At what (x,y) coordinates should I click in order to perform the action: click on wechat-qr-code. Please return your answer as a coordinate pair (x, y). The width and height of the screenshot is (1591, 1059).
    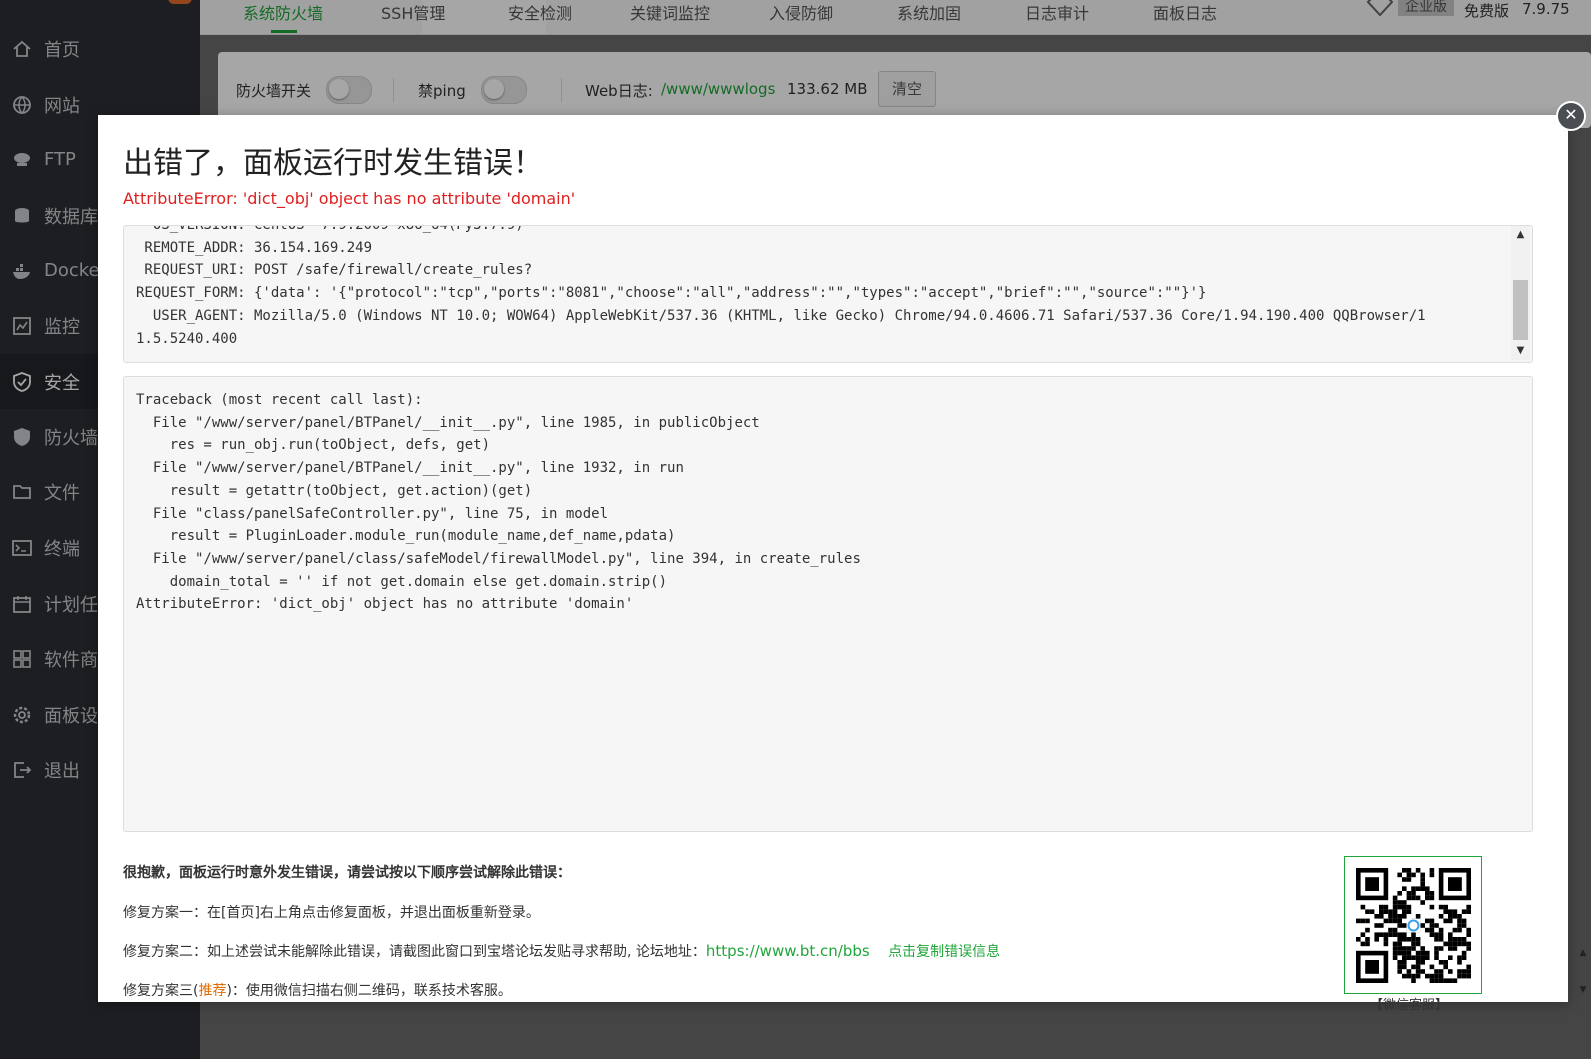
    Looking at the image, I should click on (1413, 925).